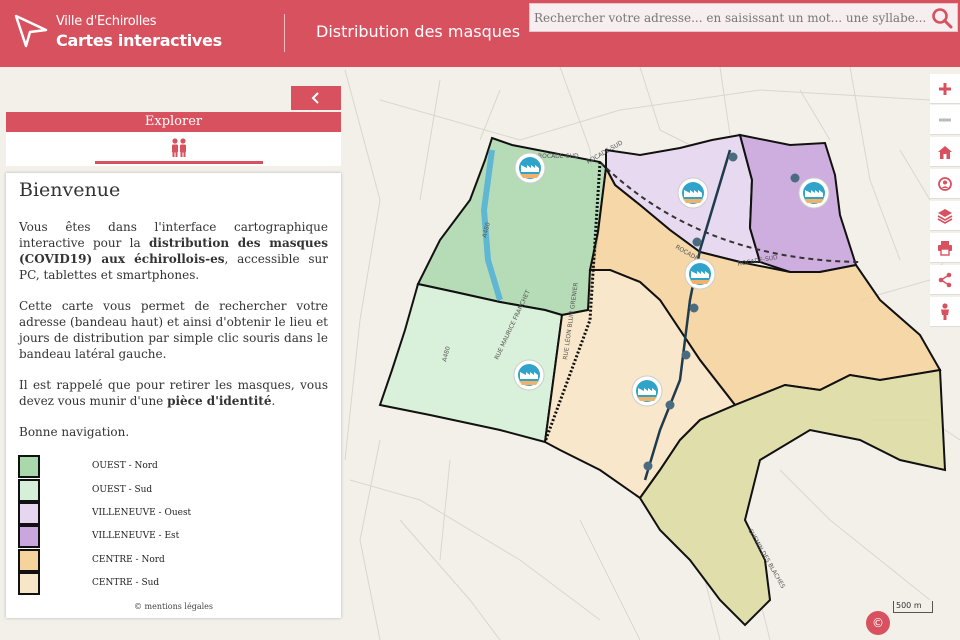 This screenshot has width=960, height=640. What do you see at coordinates (168, 490) in the screenshot?
I see `legend-item: OUEST - Sud` at bounding box center [168, 490].